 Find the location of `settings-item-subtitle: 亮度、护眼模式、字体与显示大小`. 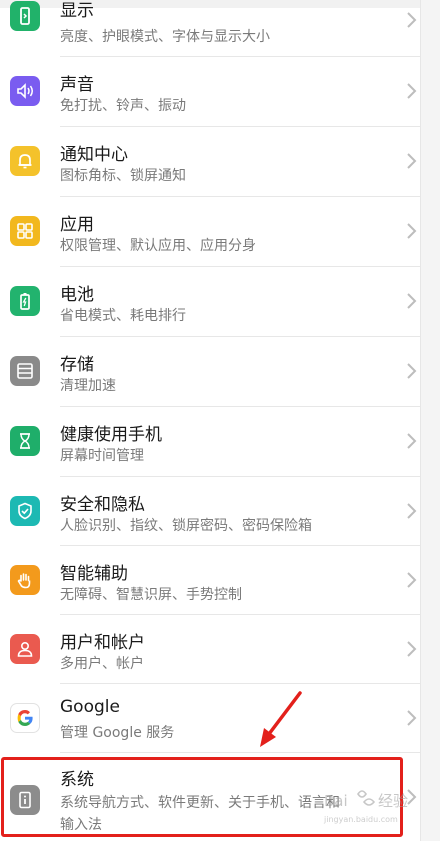

settings-item-subtitle: 亮度、护眼模式、字体与显示大小 is located at coordinates (165, 37).